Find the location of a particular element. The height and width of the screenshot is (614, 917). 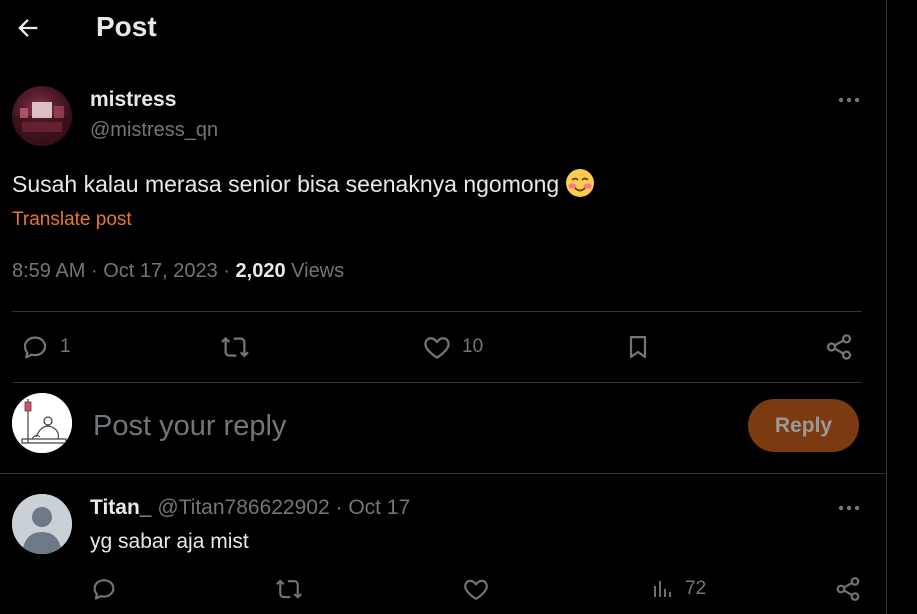

back-arrow-icon is located at coordinates (28, 28).